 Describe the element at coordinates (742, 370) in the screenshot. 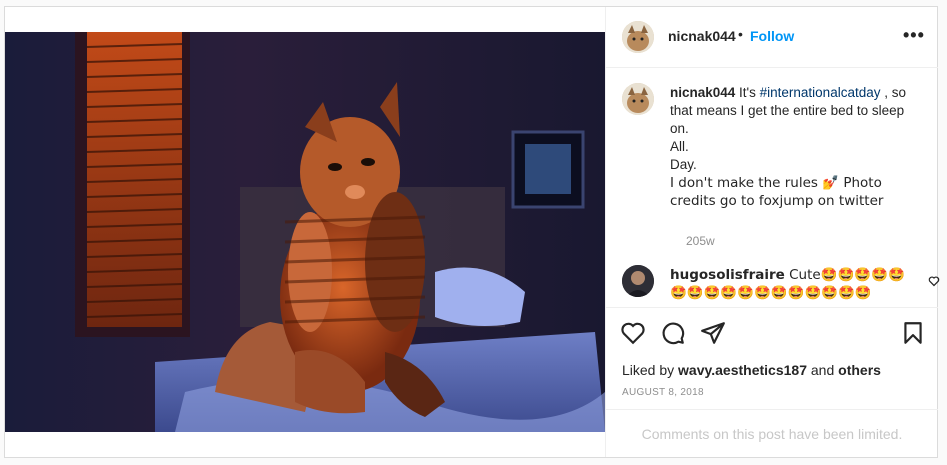

I see `liked-by-user-link: wavy.aesthetics187` at that location.